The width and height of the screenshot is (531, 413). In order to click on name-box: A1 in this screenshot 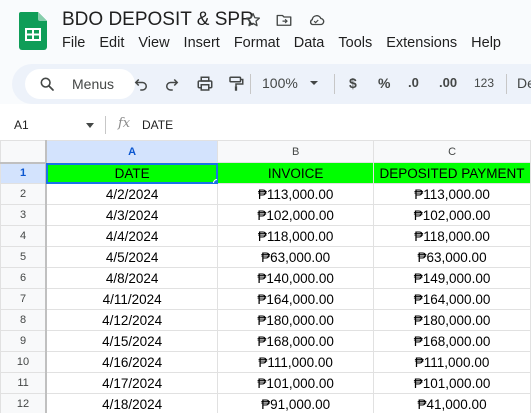, I will do `click(21, 125)`.